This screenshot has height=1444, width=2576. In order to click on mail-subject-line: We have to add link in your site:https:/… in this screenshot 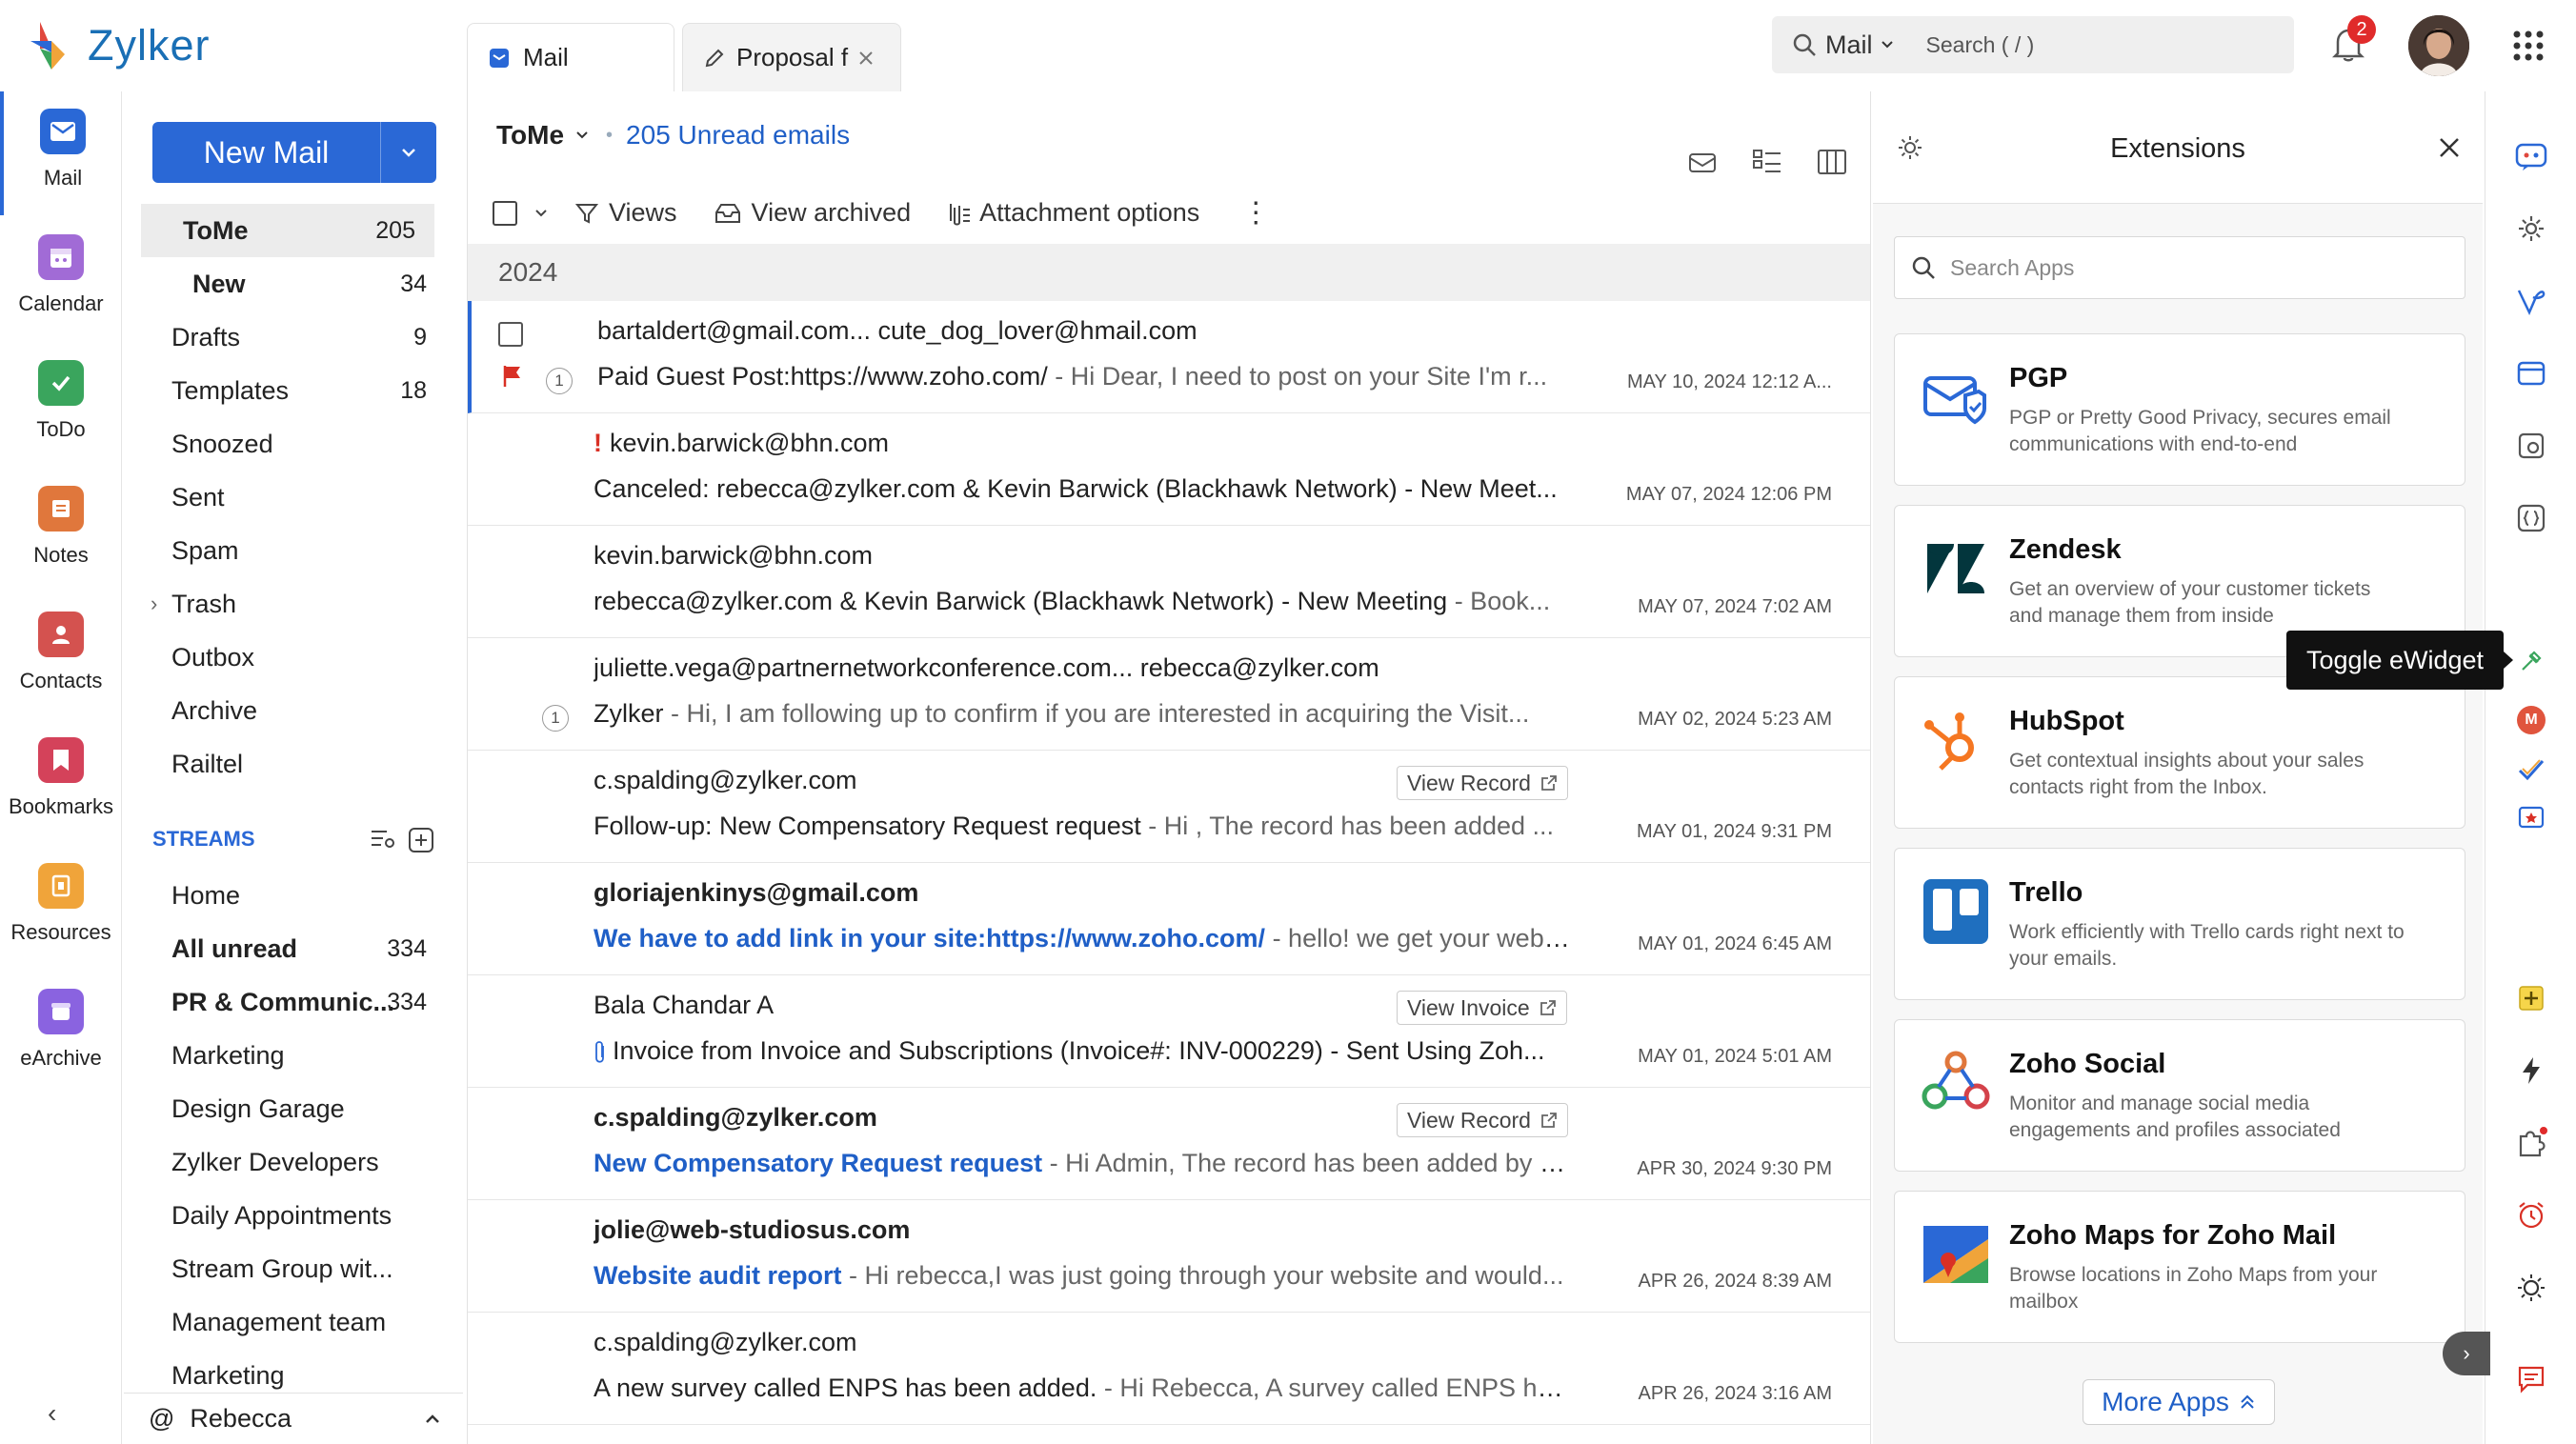, I will do `click(1084, 938)`.